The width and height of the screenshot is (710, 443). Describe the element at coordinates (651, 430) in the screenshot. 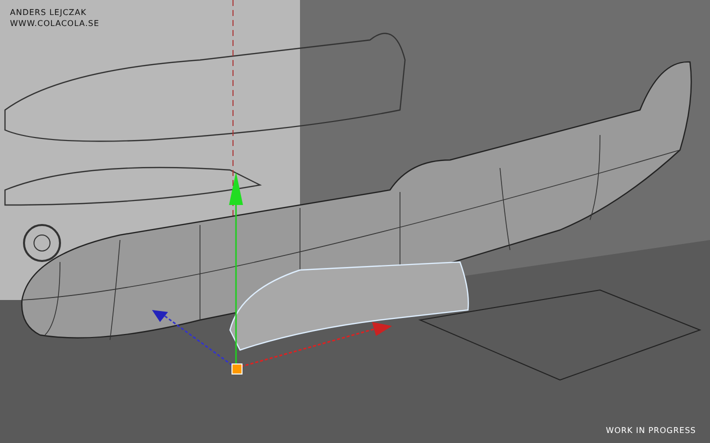

I see `work-in-progress-label: WORK IN PROGRESS` at that location.